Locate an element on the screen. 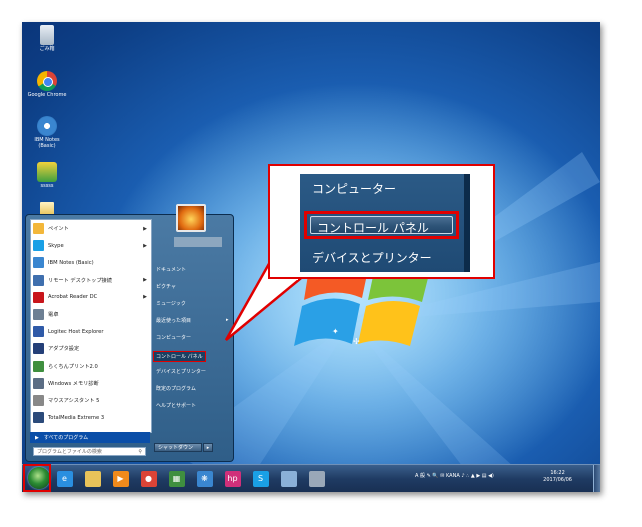 Image resolution: width=642 pixels, height=527 pixels. right-pane-item: ドキュメント is located at coordinates (171, 269).